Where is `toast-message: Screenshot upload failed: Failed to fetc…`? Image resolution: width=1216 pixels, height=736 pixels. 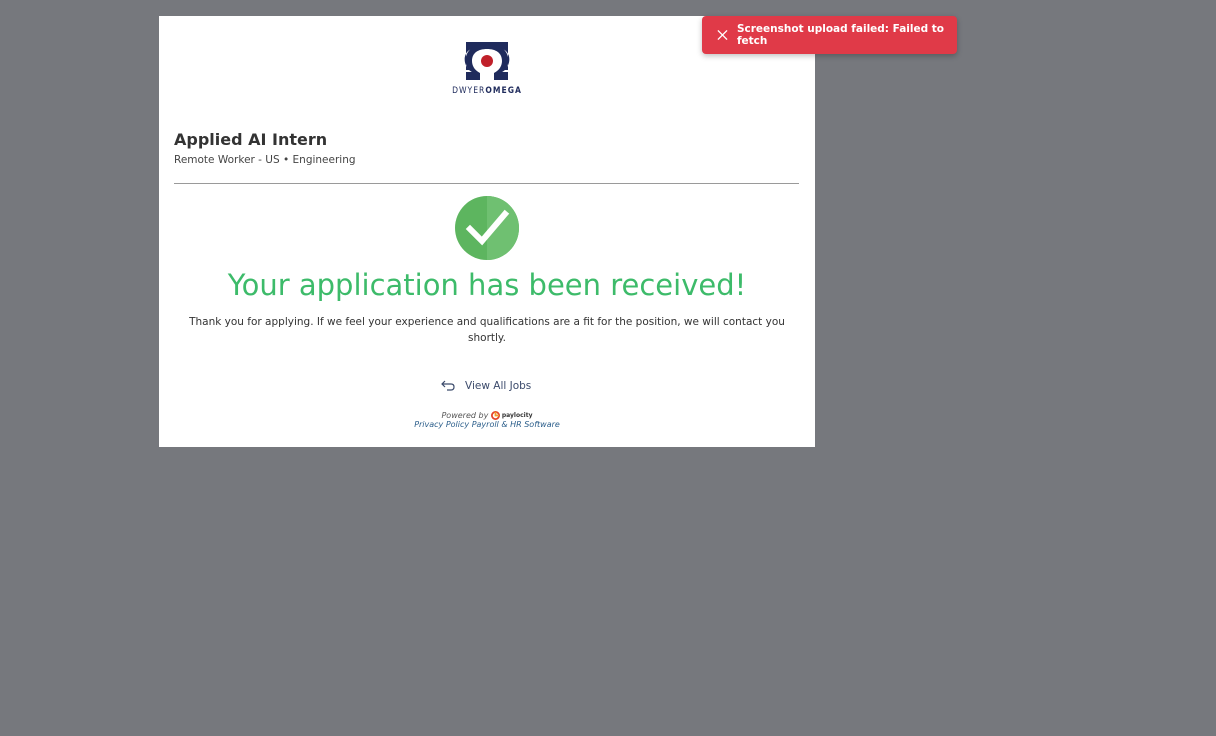 toast-message: Screenshot upload failed: Failed to fetc… is located at coordinates (840, 35).